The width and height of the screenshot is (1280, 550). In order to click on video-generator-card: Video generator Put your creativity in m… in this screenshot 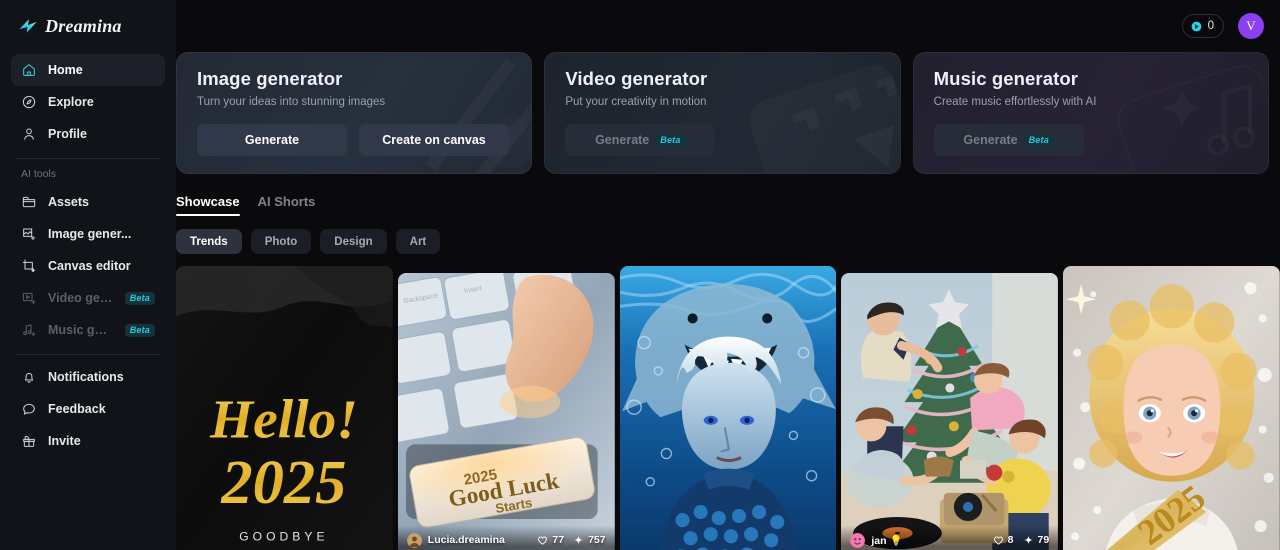, I will do `click(722, 113)`.